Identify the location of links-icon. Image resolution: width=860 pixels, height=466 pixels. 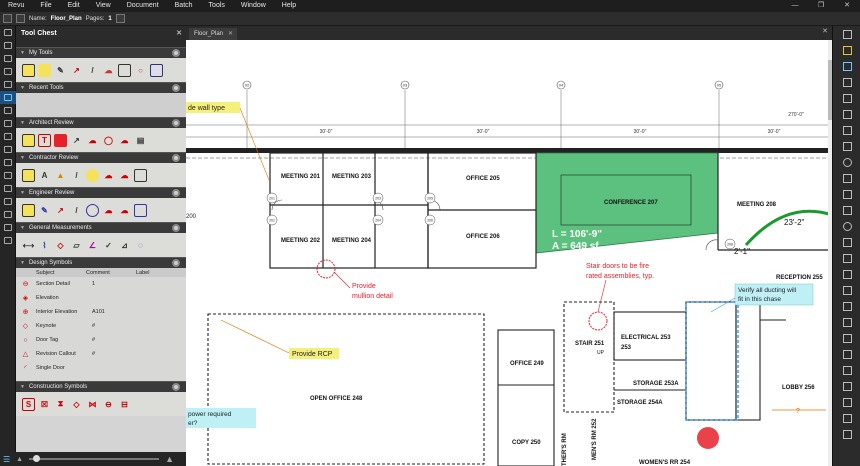
(8, 149).